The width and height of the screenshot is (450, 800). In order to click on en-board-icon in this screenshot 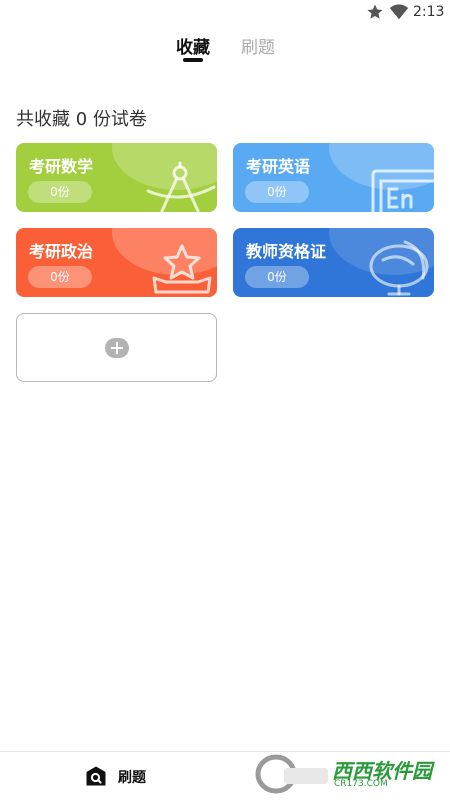, I will do `click(402, 190)`.